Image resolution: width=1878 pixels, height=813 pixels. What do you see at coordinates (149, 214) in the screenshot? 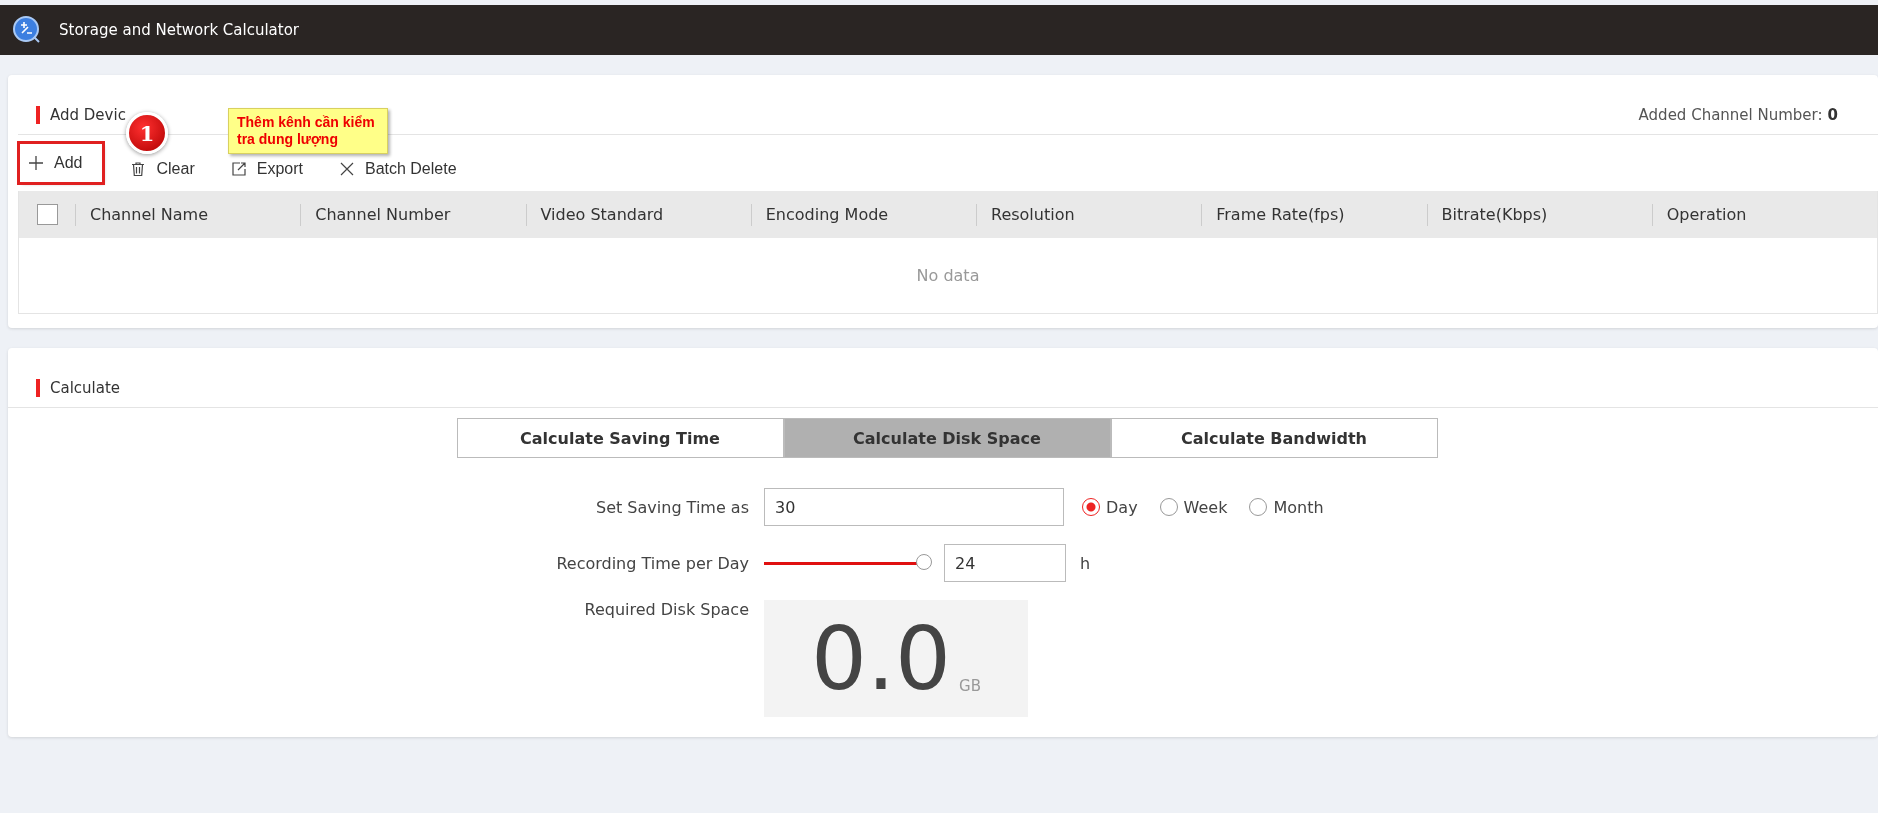
I see `column-header: Channel Name` at bounding box center [149, 214].